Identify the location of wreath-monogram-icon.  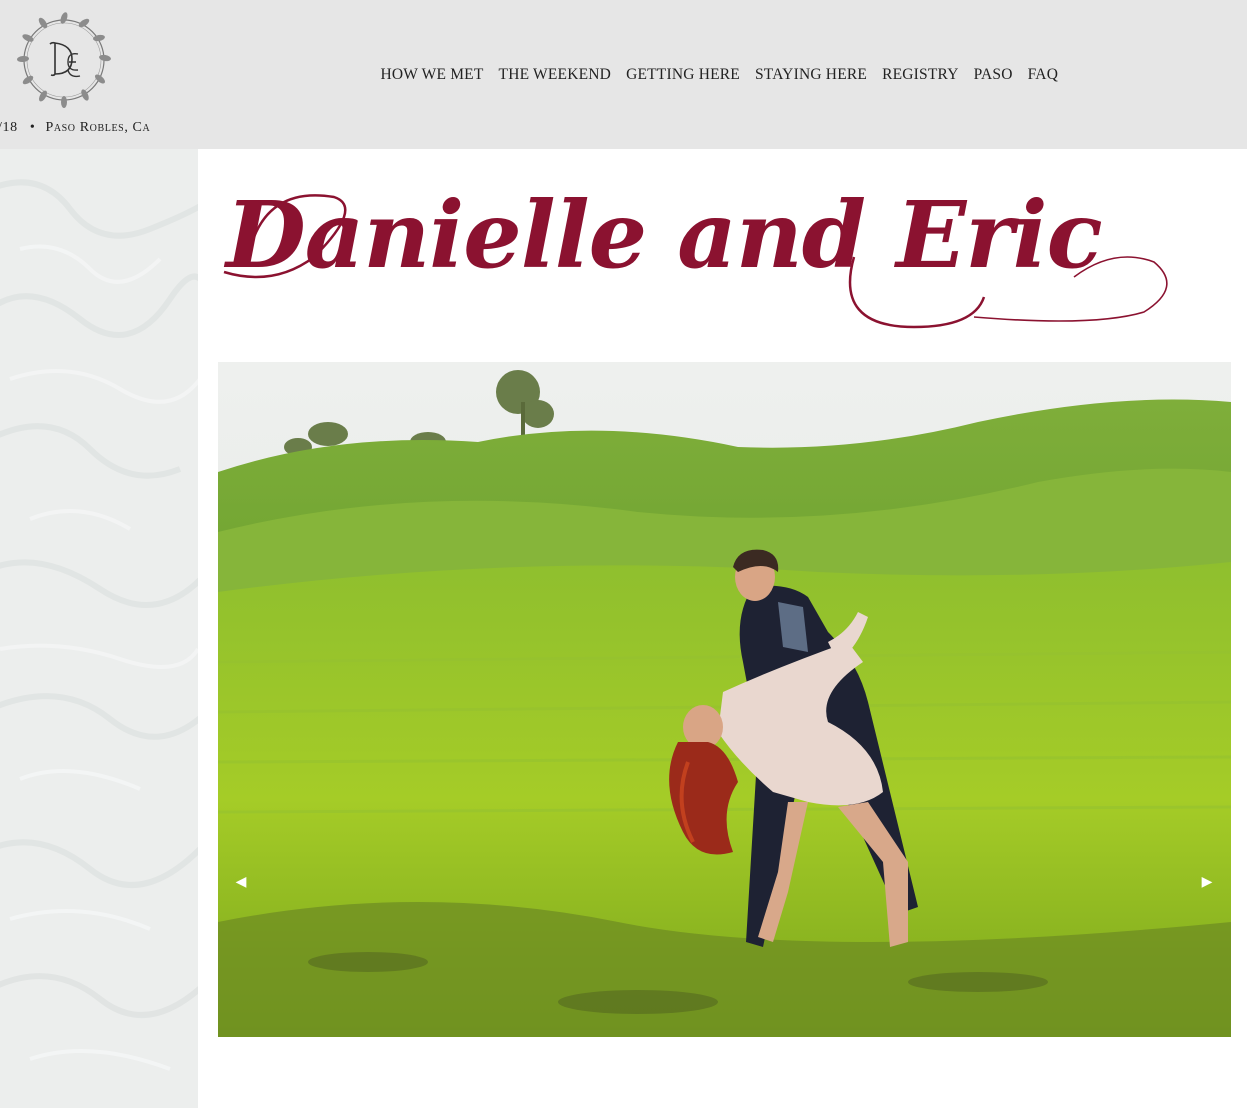
(64, 60).